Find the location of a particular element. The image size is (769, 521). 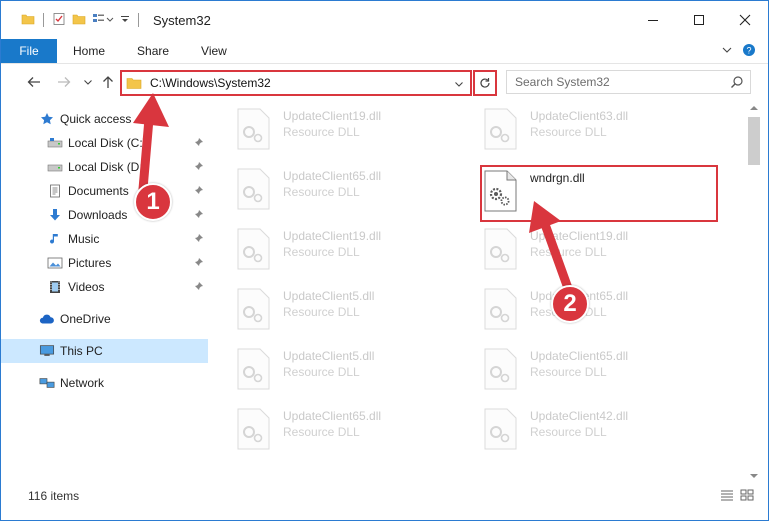

help-icon: ? is located at coordinates (749, 51).